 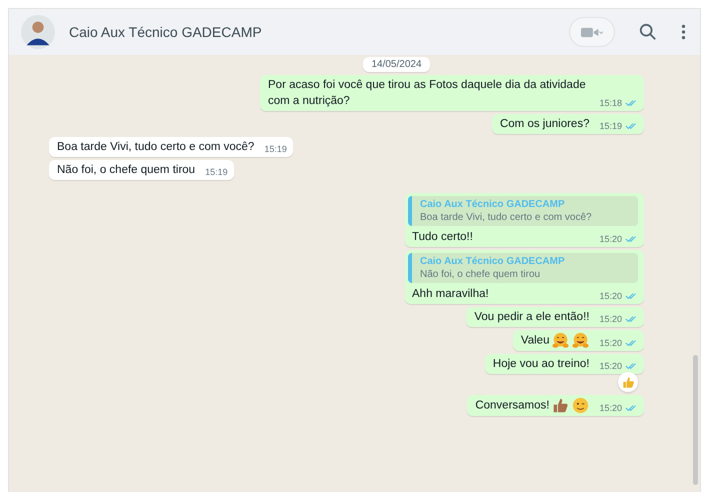 I want to click on quote-text: Boa tarde Vivi, tudo certo e com você?, so click(x=506, y=217).